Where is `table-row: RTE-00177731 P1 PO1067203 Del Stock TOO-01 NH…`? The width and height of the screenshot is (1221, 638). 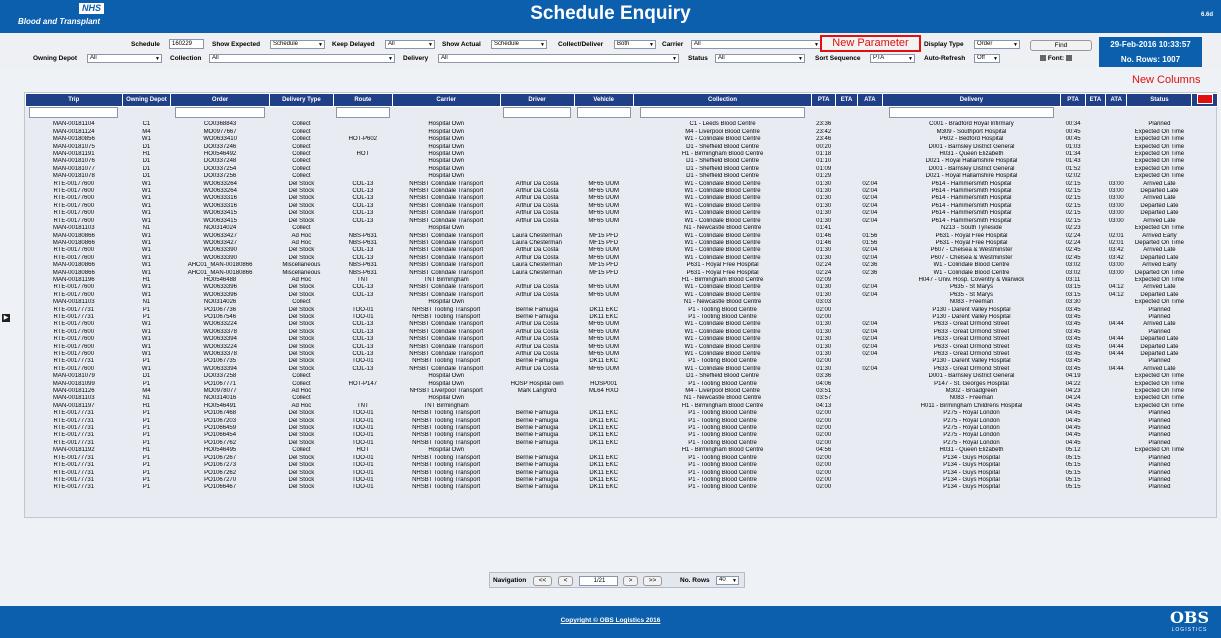 table-row: RTE-00177731 P1 PO1067203 Del Stock TOO-01 NH… is located at coordinates (622, 421).